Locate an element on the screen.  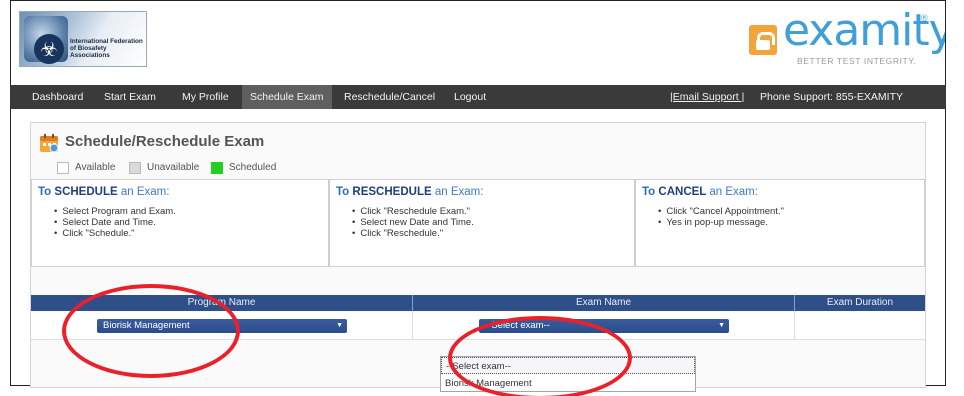
biohazard-icon: ☣ is located at coordinates (49, 49).